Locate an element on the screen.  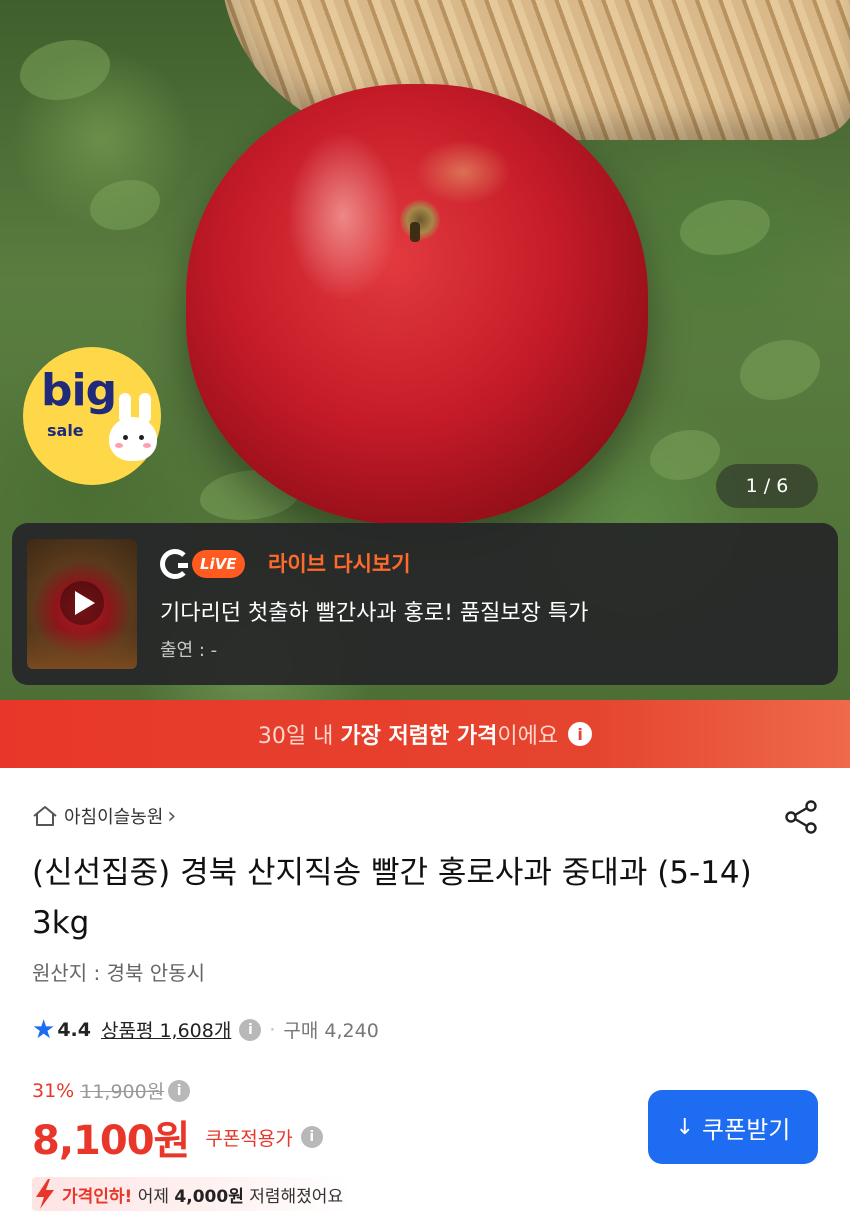
big-sale-badge: big sale is located at coordinates (92, 416).